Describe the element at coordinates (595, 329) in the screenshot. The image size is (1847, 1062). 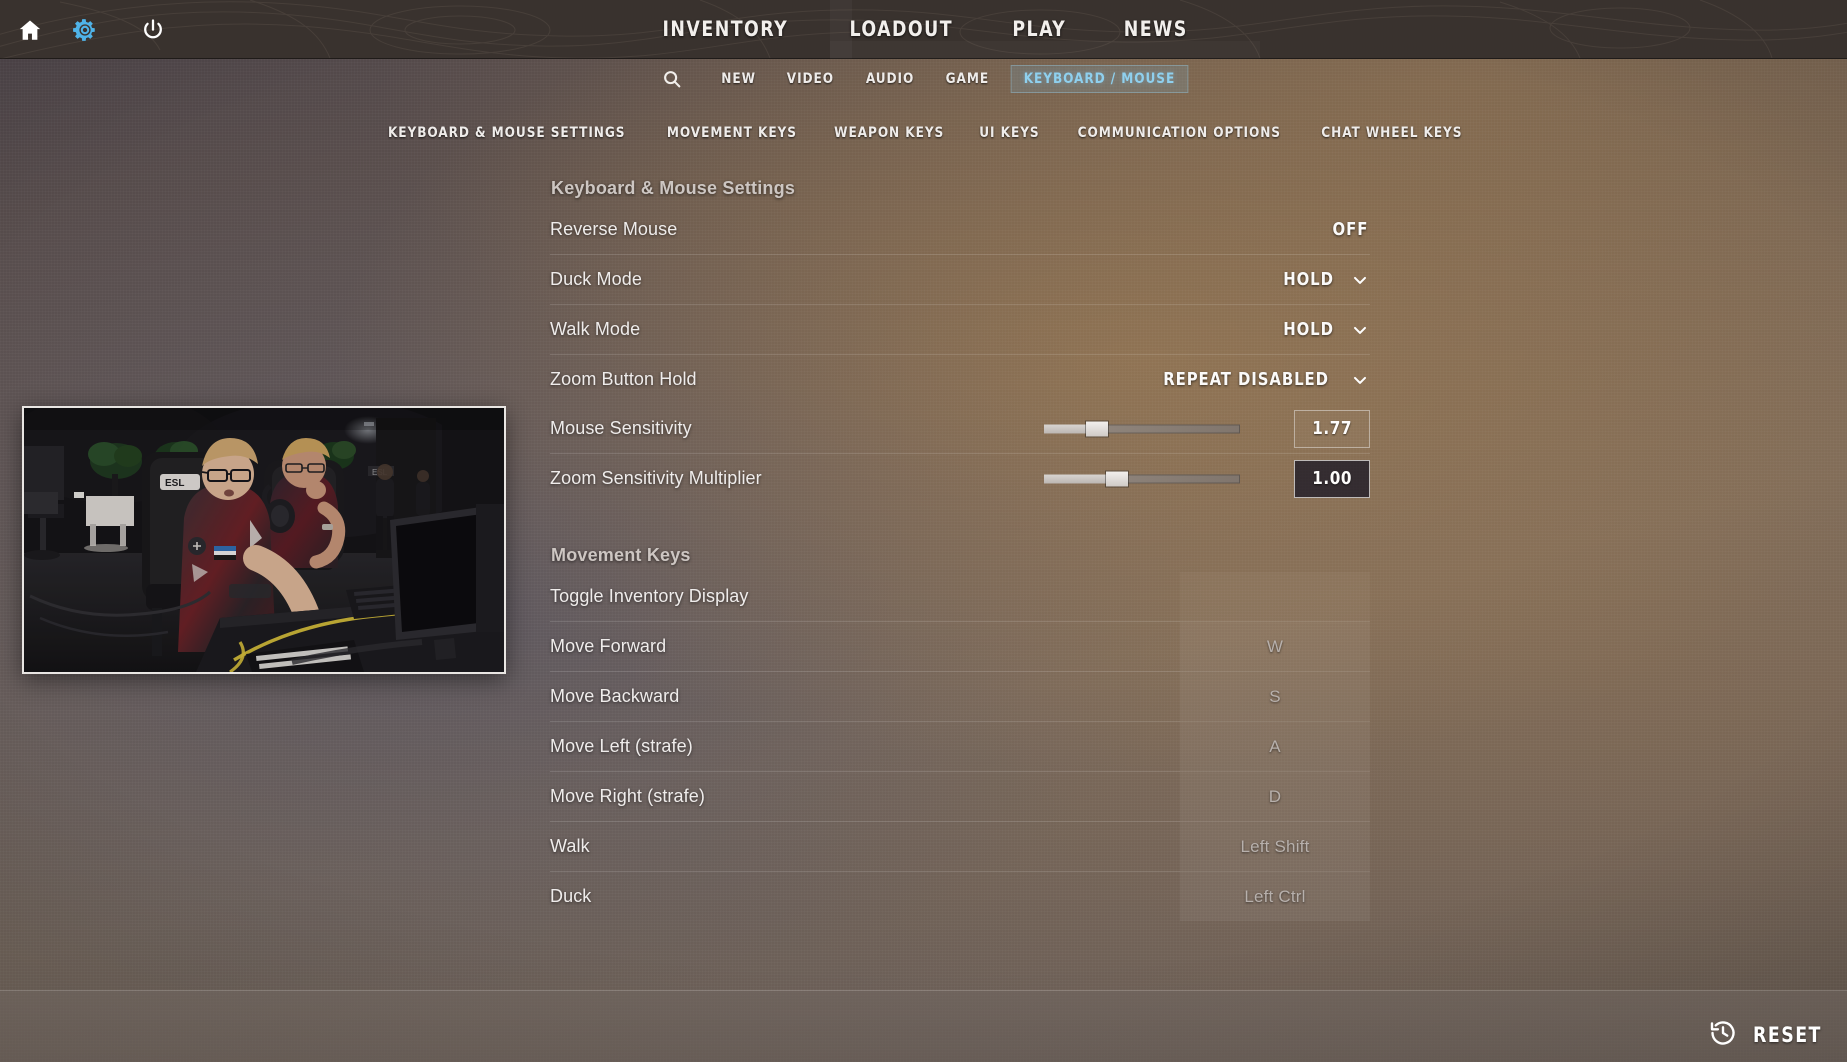
I see `setting-label: Walk Mode` at that location.